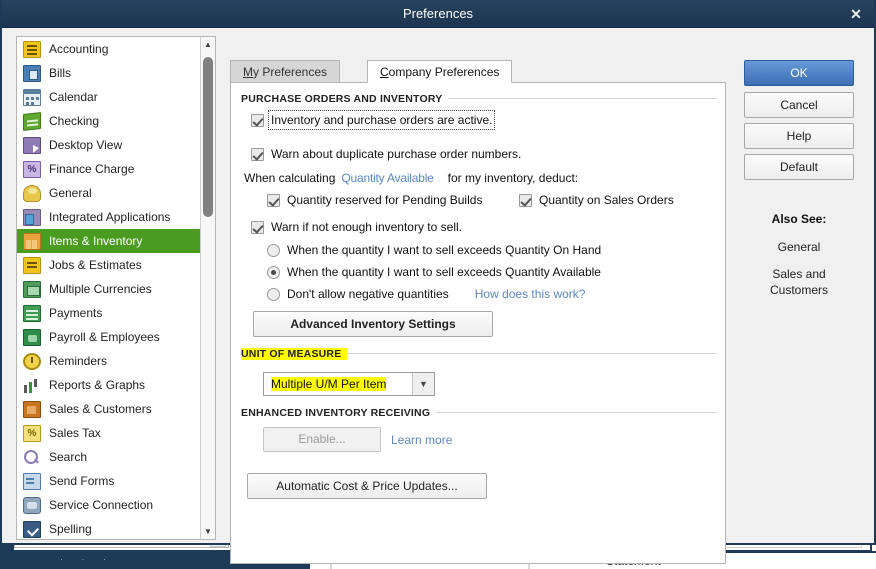 Image resolution: width=876 pixels, height=569 pixels. Describe the element at coordinates (799, 136) in the screenshot. I see `help-button: Help` at that location.